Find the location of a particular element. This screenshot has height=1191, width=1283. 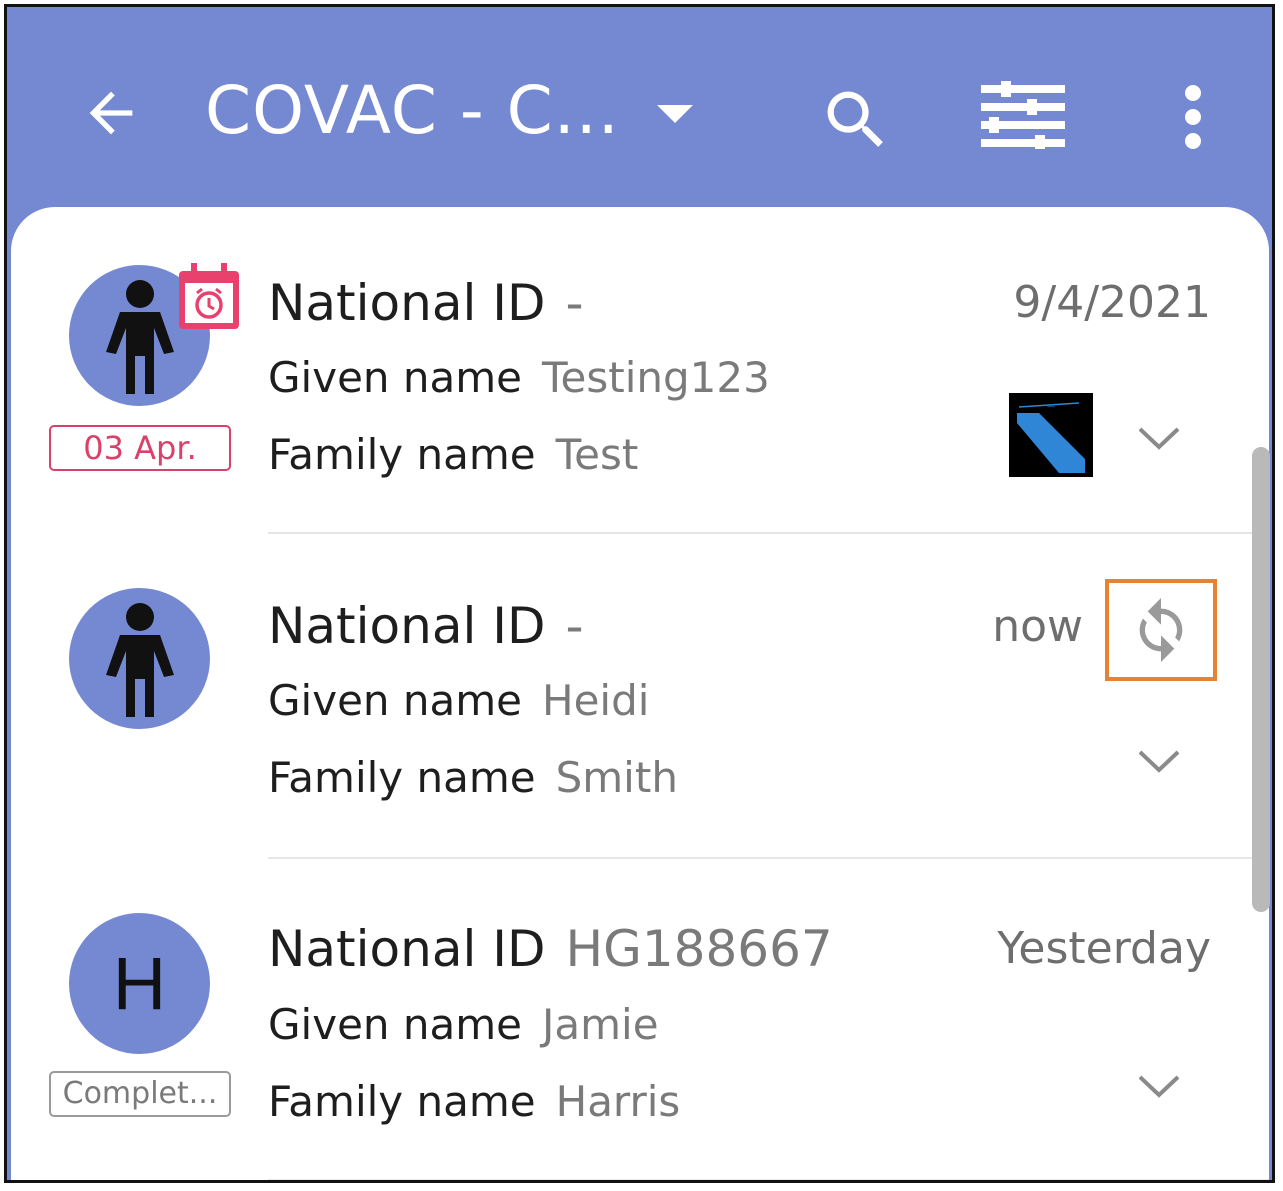

family-name-line: Family name Harris is located at coordinates (474, 1102).